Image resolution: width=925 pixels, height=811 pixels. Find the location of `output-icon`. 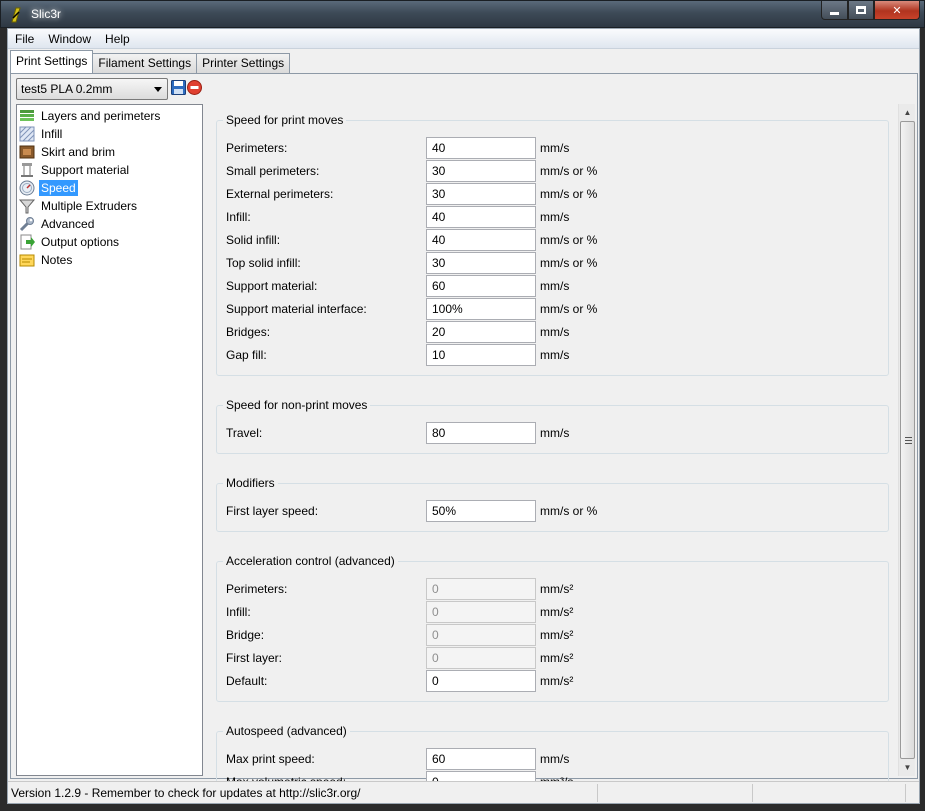

output-icon is located at coordinates (27, 242).